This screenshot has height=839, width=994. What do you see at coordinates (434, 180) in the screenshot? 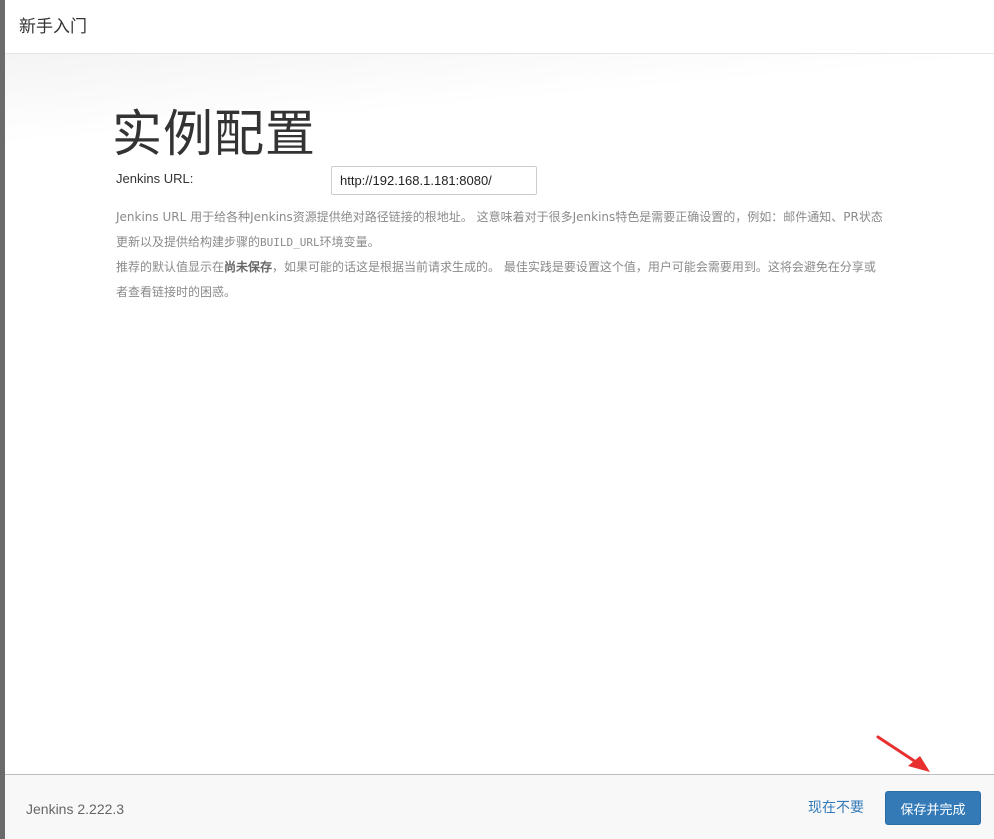
I see `jenkins-url-input` at bounding box center [434, 180].